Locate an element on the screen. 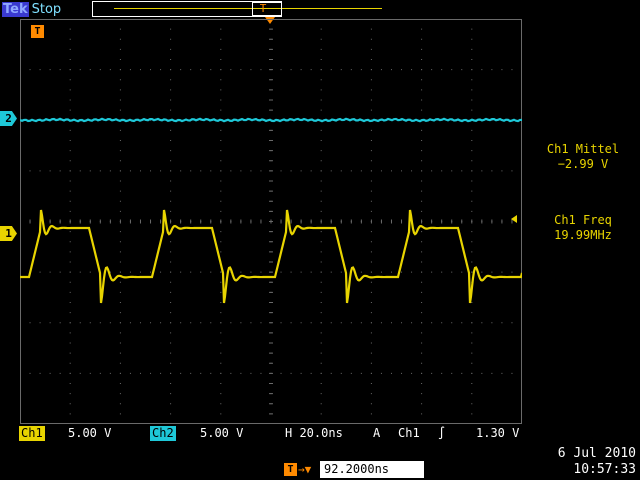 The image size is (640, 480). ch1-label: Ch1 is located at coordinates (32, 433).